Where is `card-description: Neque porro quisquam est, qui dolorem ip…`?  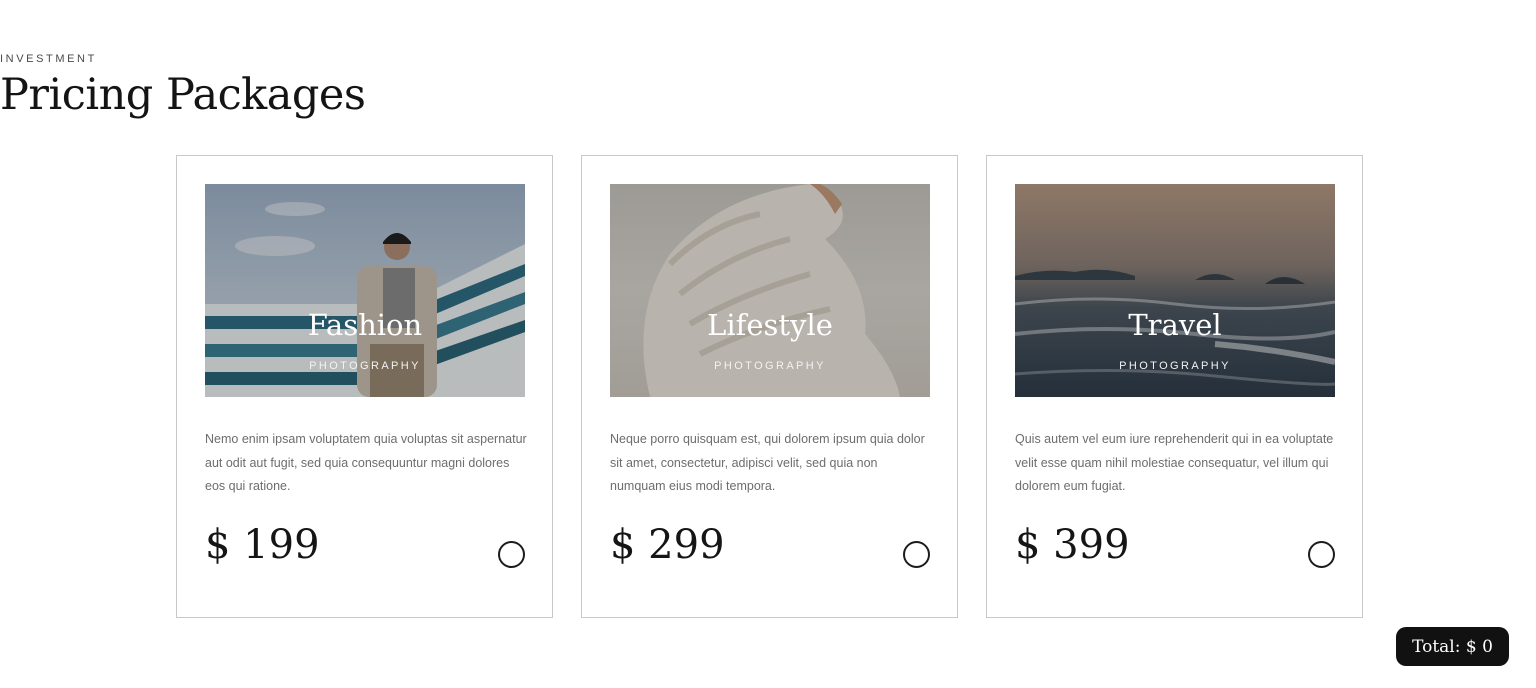 card-description: Neque porro quisquam est, qui dolorem ip… is located at coordinates (767, 462).